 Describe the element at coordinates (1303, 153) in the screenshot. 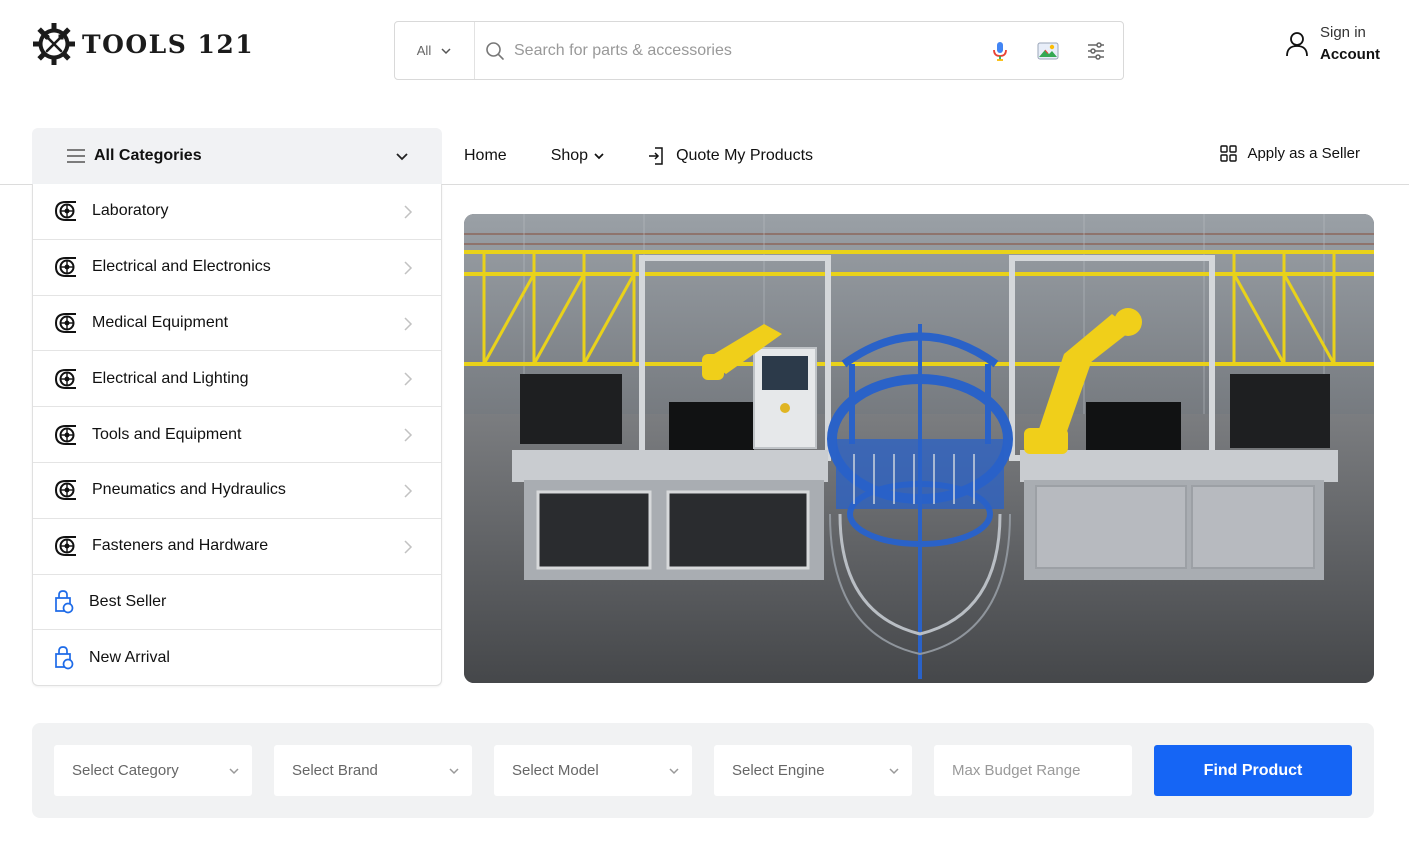

I see `apply-seller-label: Apply as a Seller` at that location.